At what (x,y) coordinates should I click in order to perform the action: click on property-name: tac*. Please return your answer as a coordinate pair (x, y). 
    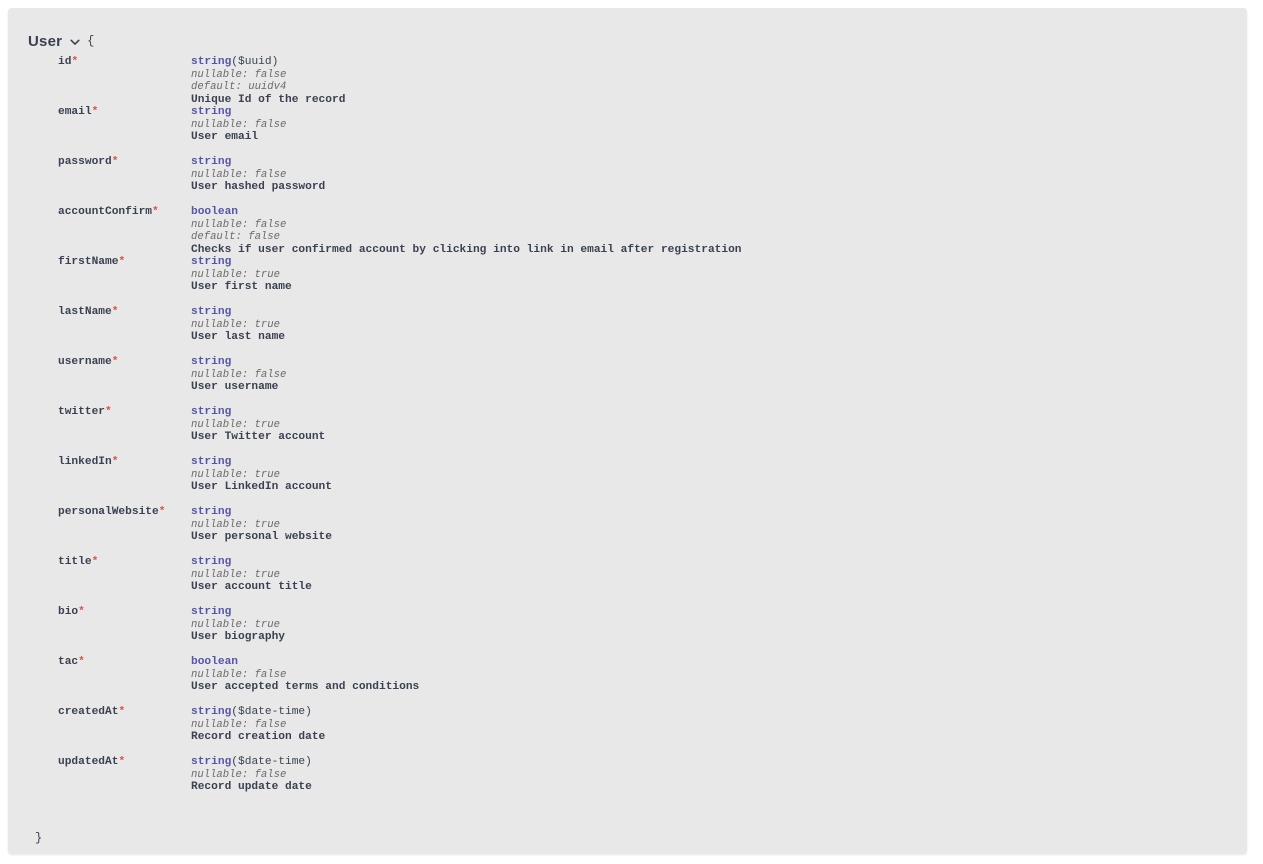
    Looking at the image, I should click on (71, 662).